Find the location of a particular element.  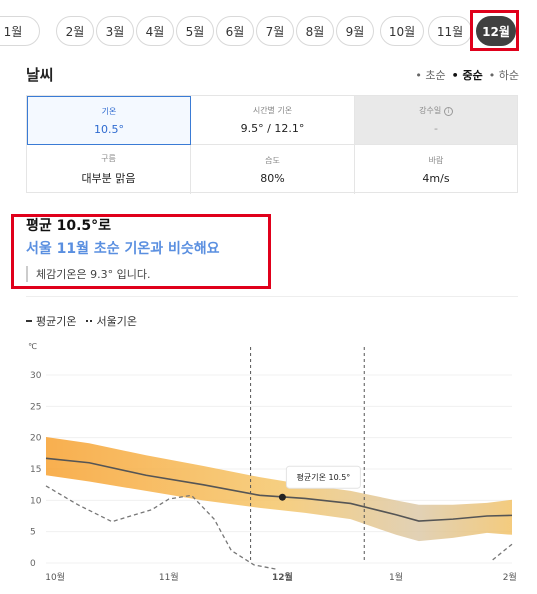

legend-seoul-swatch is located at coordinates (89, 321).